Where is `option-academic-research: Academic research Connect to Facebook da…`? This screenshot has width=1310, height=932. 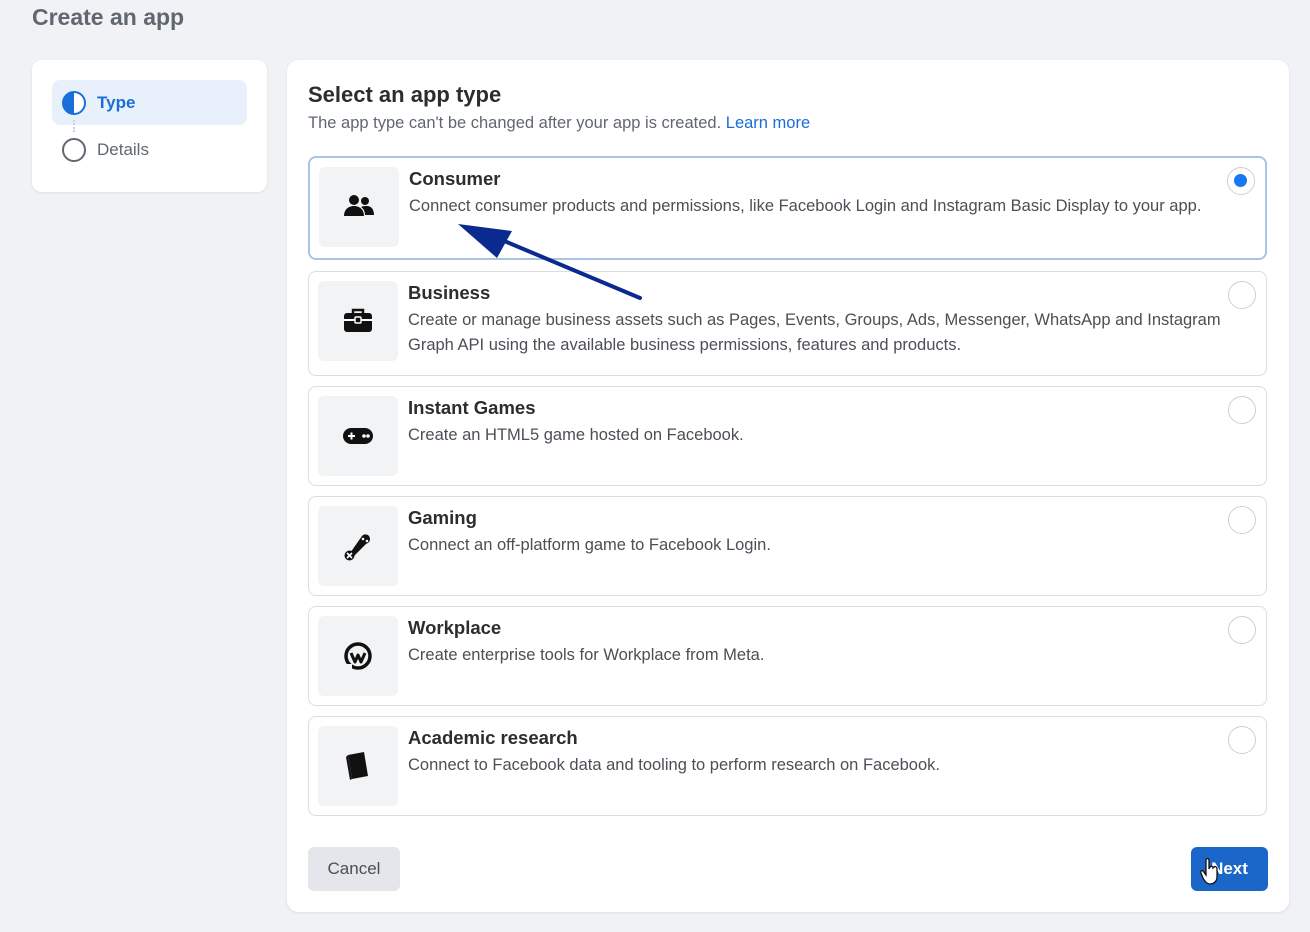 option-academic-research: Academic research Connect to Facebook da… is located at coordinates (787, 766).